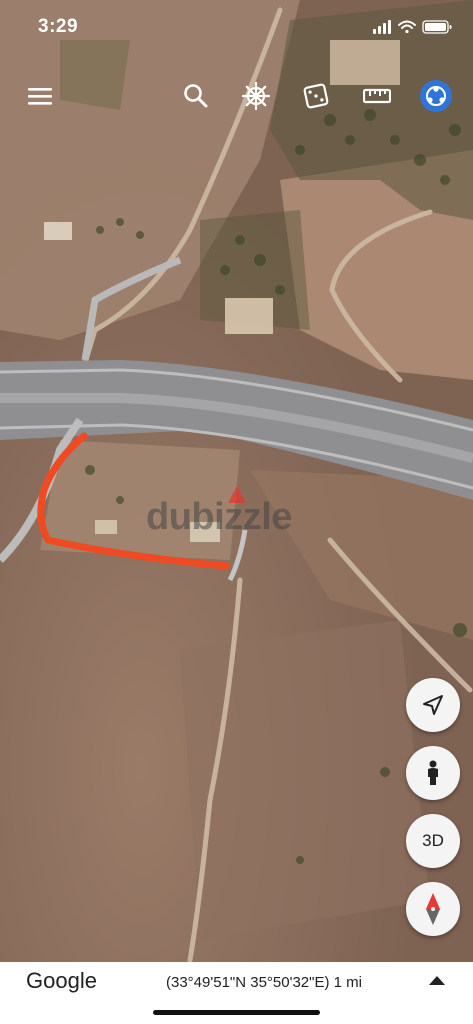 Image resolution: width=473 pixels, height=1024 pixels. I want to click on measure-button, so click(377, 96).